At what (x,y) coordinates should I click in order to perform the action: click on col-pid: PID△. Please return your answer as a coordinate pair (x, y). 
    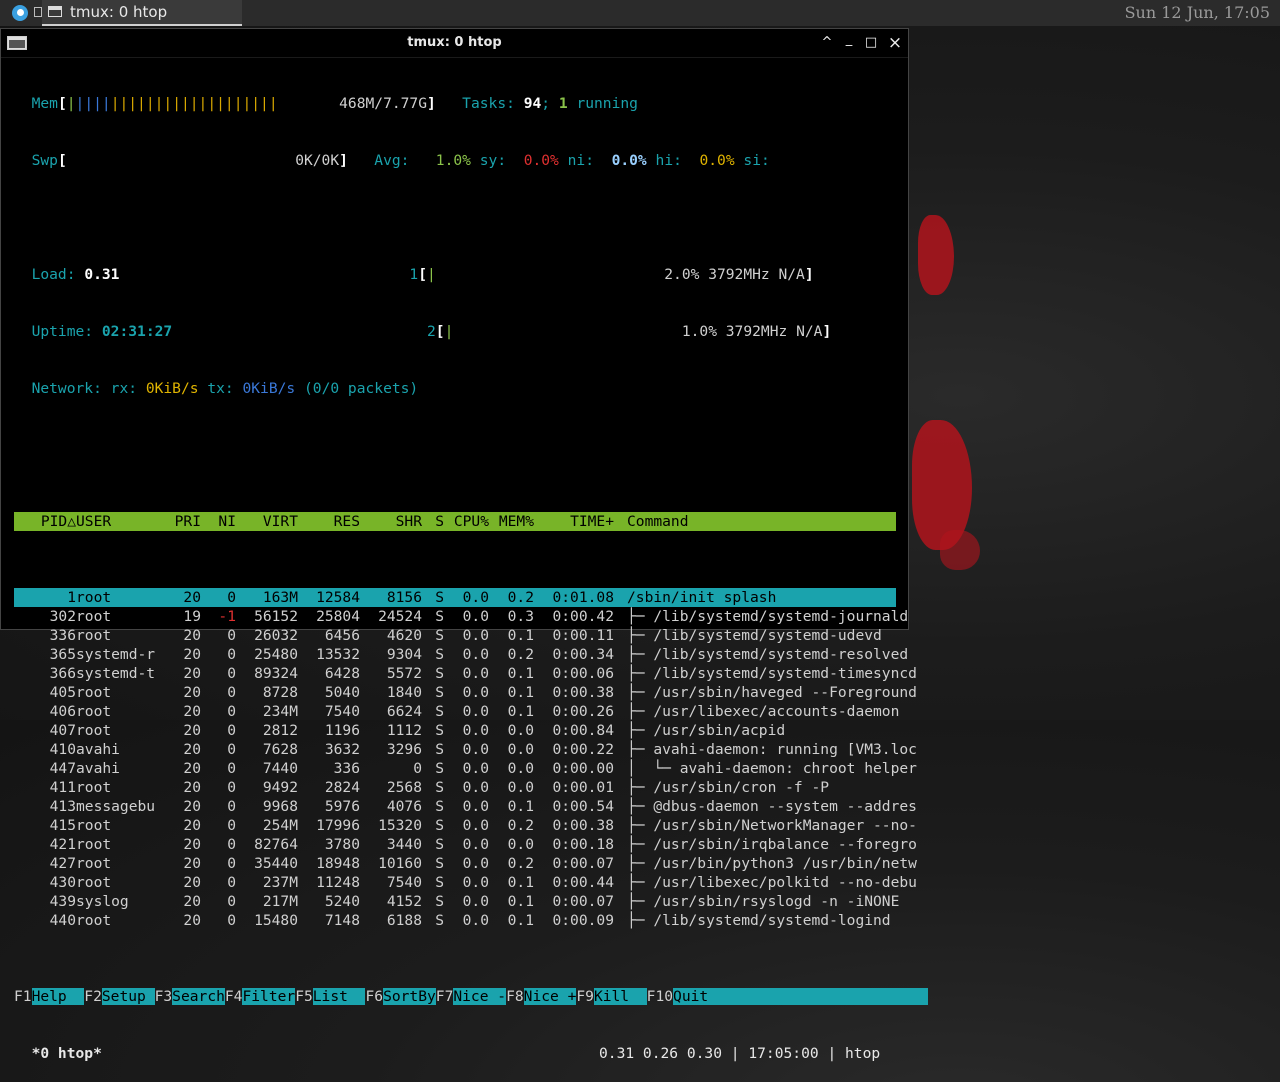
    Looking at the image, I should click on (45, 521).